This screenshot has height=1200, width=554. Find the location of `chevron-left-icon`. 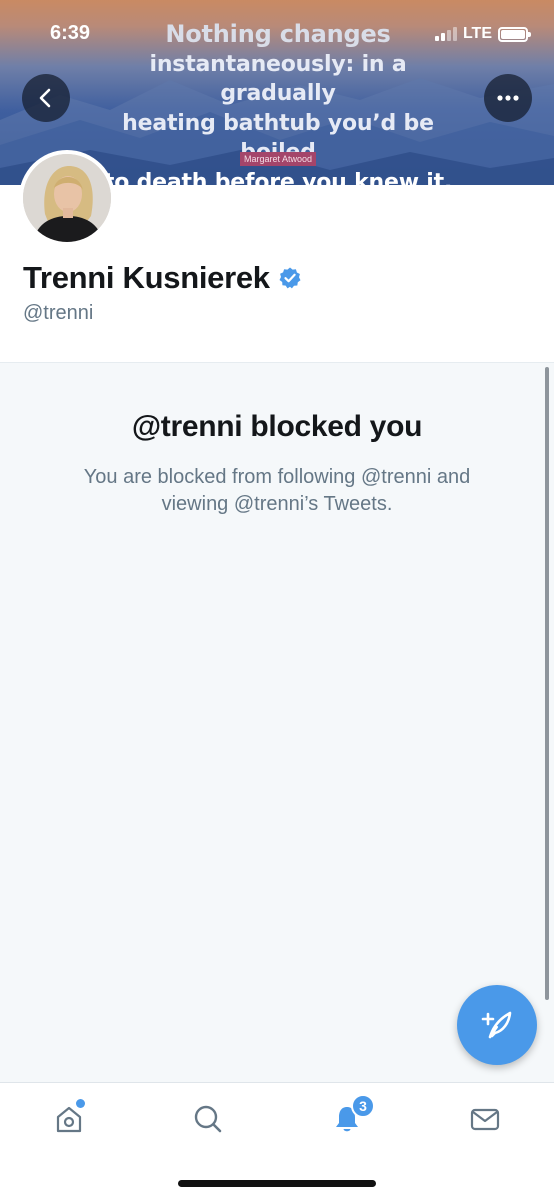

chevron-left-icon is located at coordinates (45, 98).